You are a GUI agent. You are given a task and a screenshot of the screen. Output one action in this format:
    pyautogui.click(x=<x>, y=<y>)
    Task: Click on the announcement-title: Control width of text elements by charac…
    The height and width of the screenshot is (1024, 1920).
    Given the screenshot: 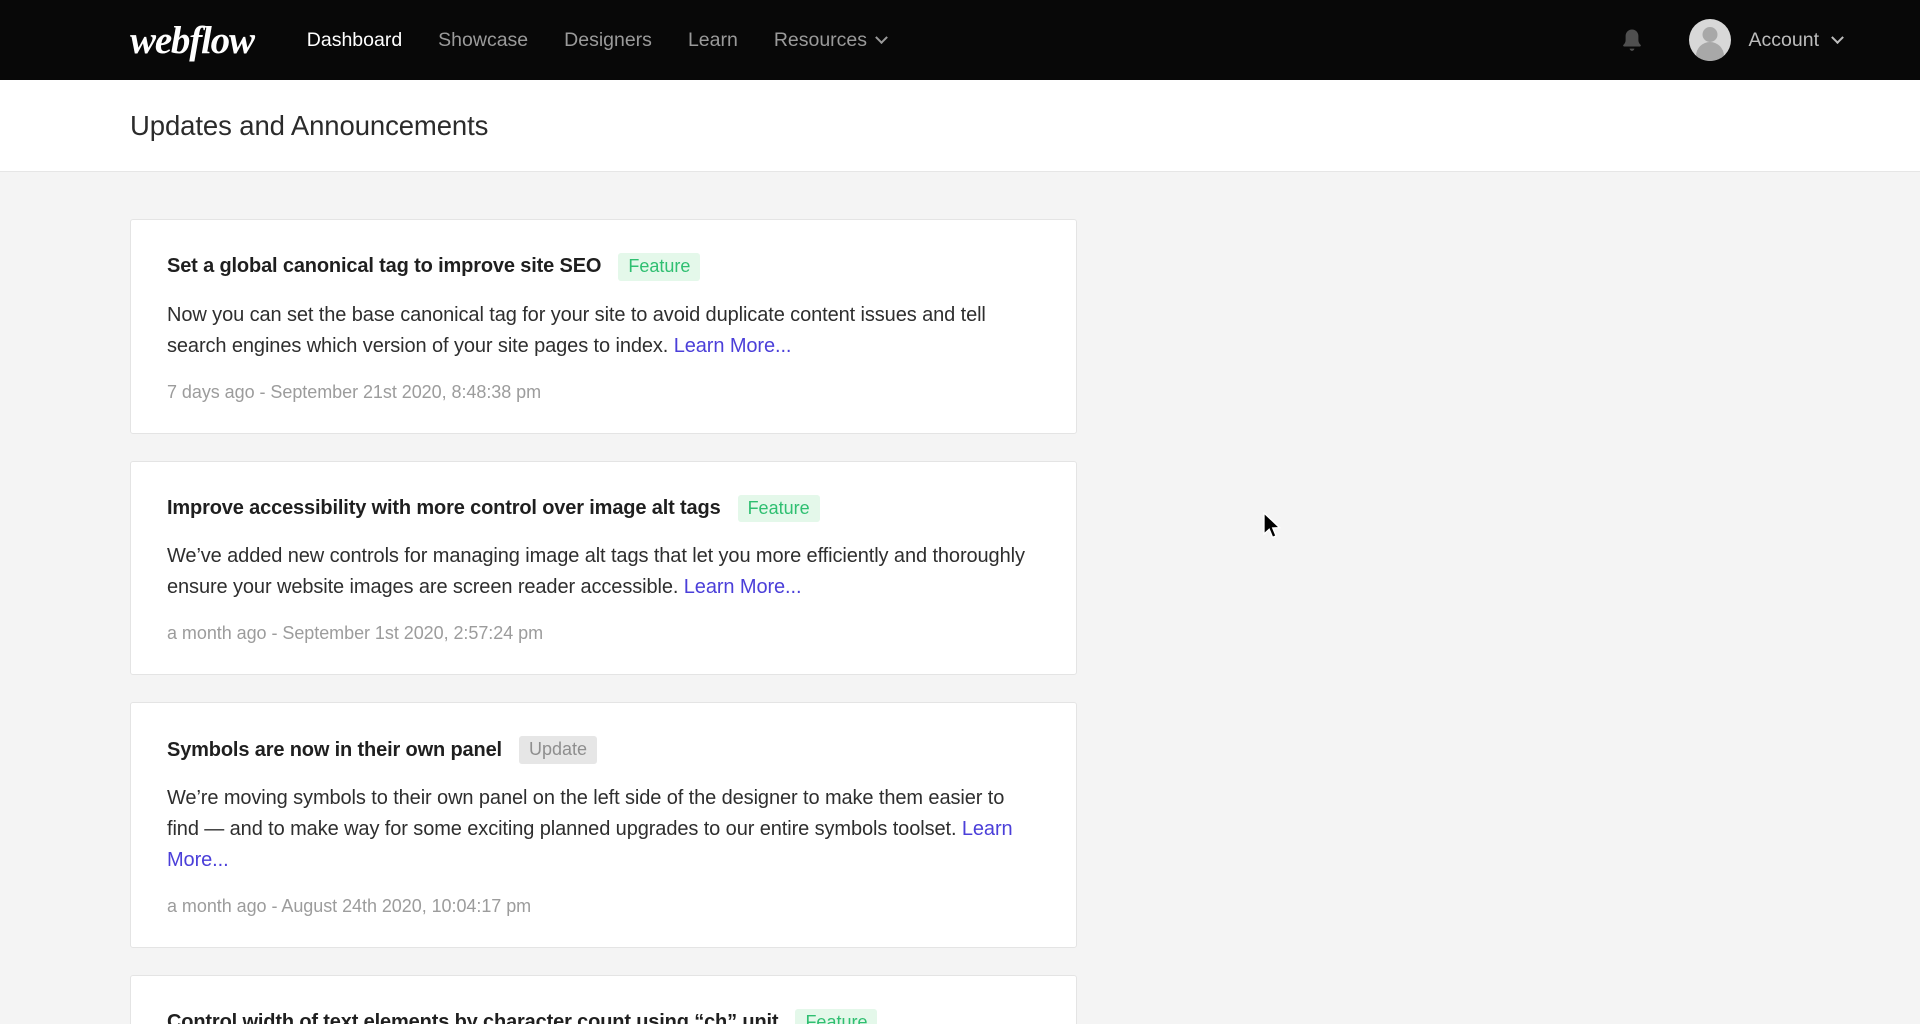 What is the action you would take?
    pyautogui.click(x=473, y=1017)
    